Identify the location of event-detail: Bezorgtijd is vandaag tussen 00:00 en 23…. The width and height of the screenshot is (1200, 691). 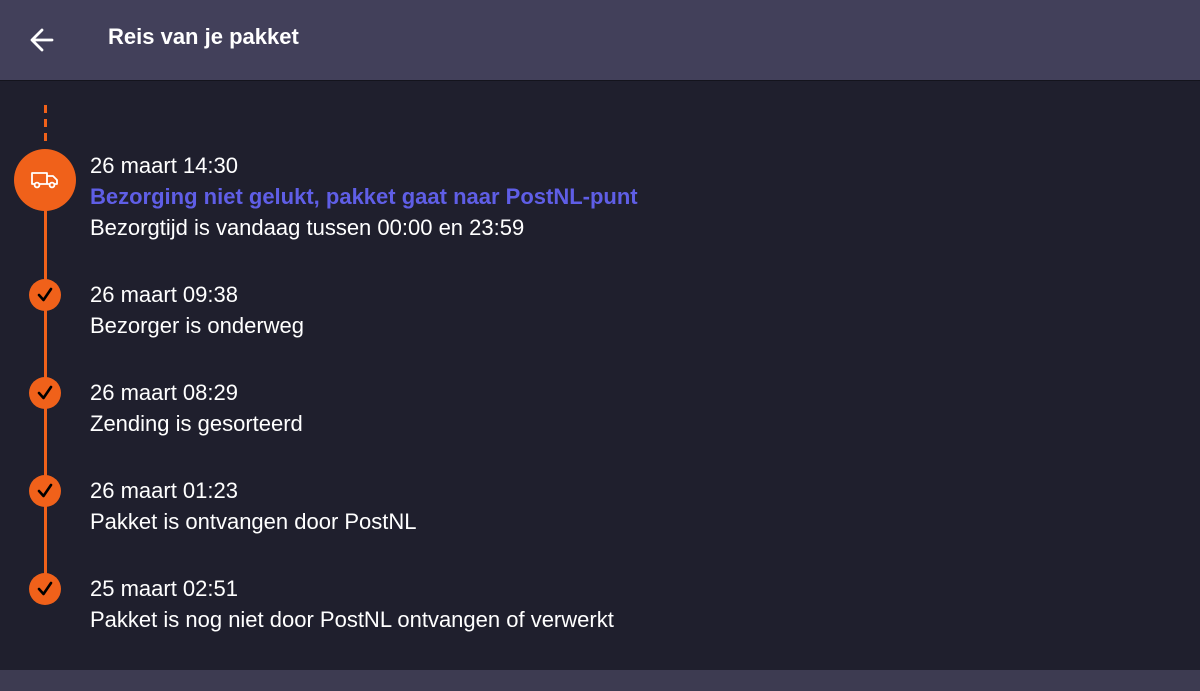
(307, 227).